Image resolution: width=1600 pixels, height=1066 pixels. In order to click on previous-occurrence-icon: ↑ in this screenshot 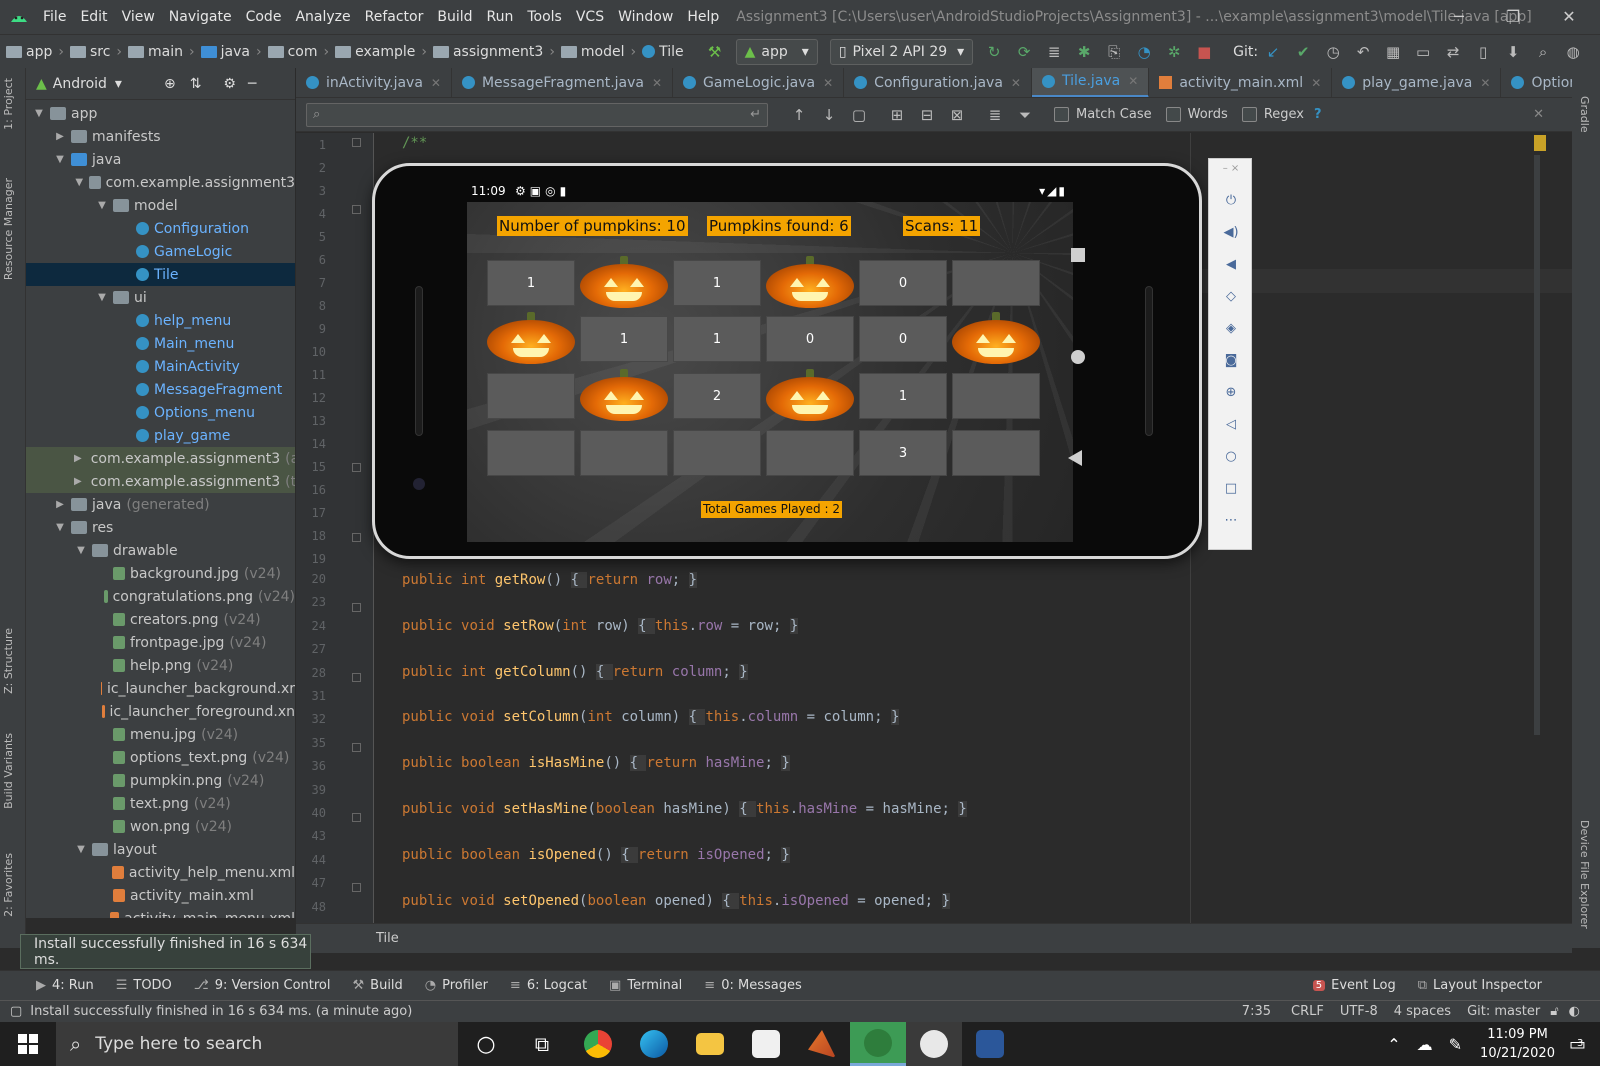, I will do `click(799, 115)`.